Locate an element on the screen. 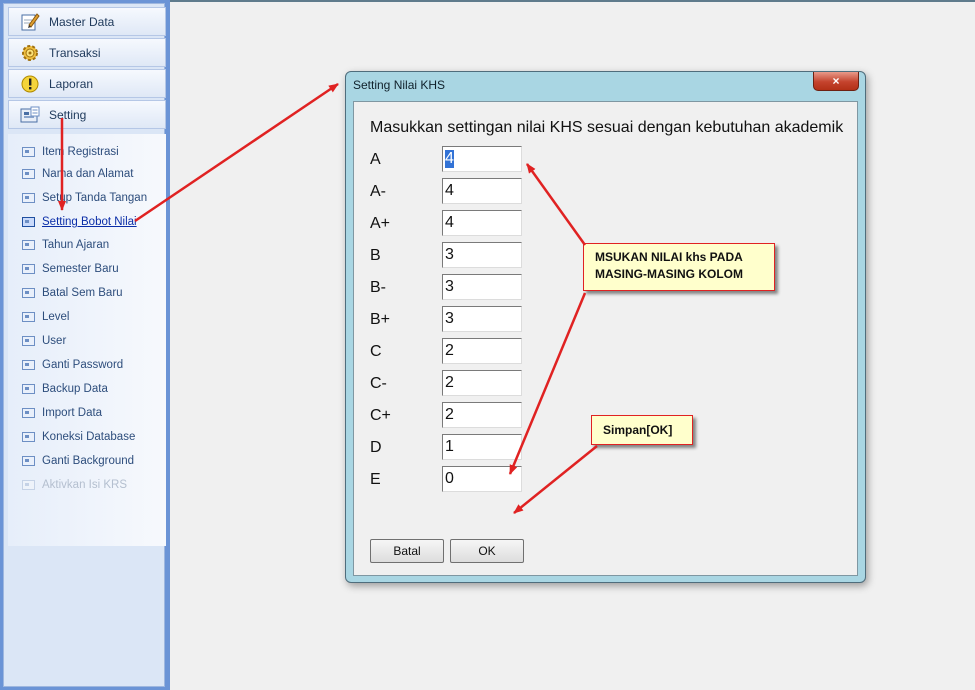 The image size is (975, 690). arrow-callout-to-first-field is located at coordinates (556, 204).